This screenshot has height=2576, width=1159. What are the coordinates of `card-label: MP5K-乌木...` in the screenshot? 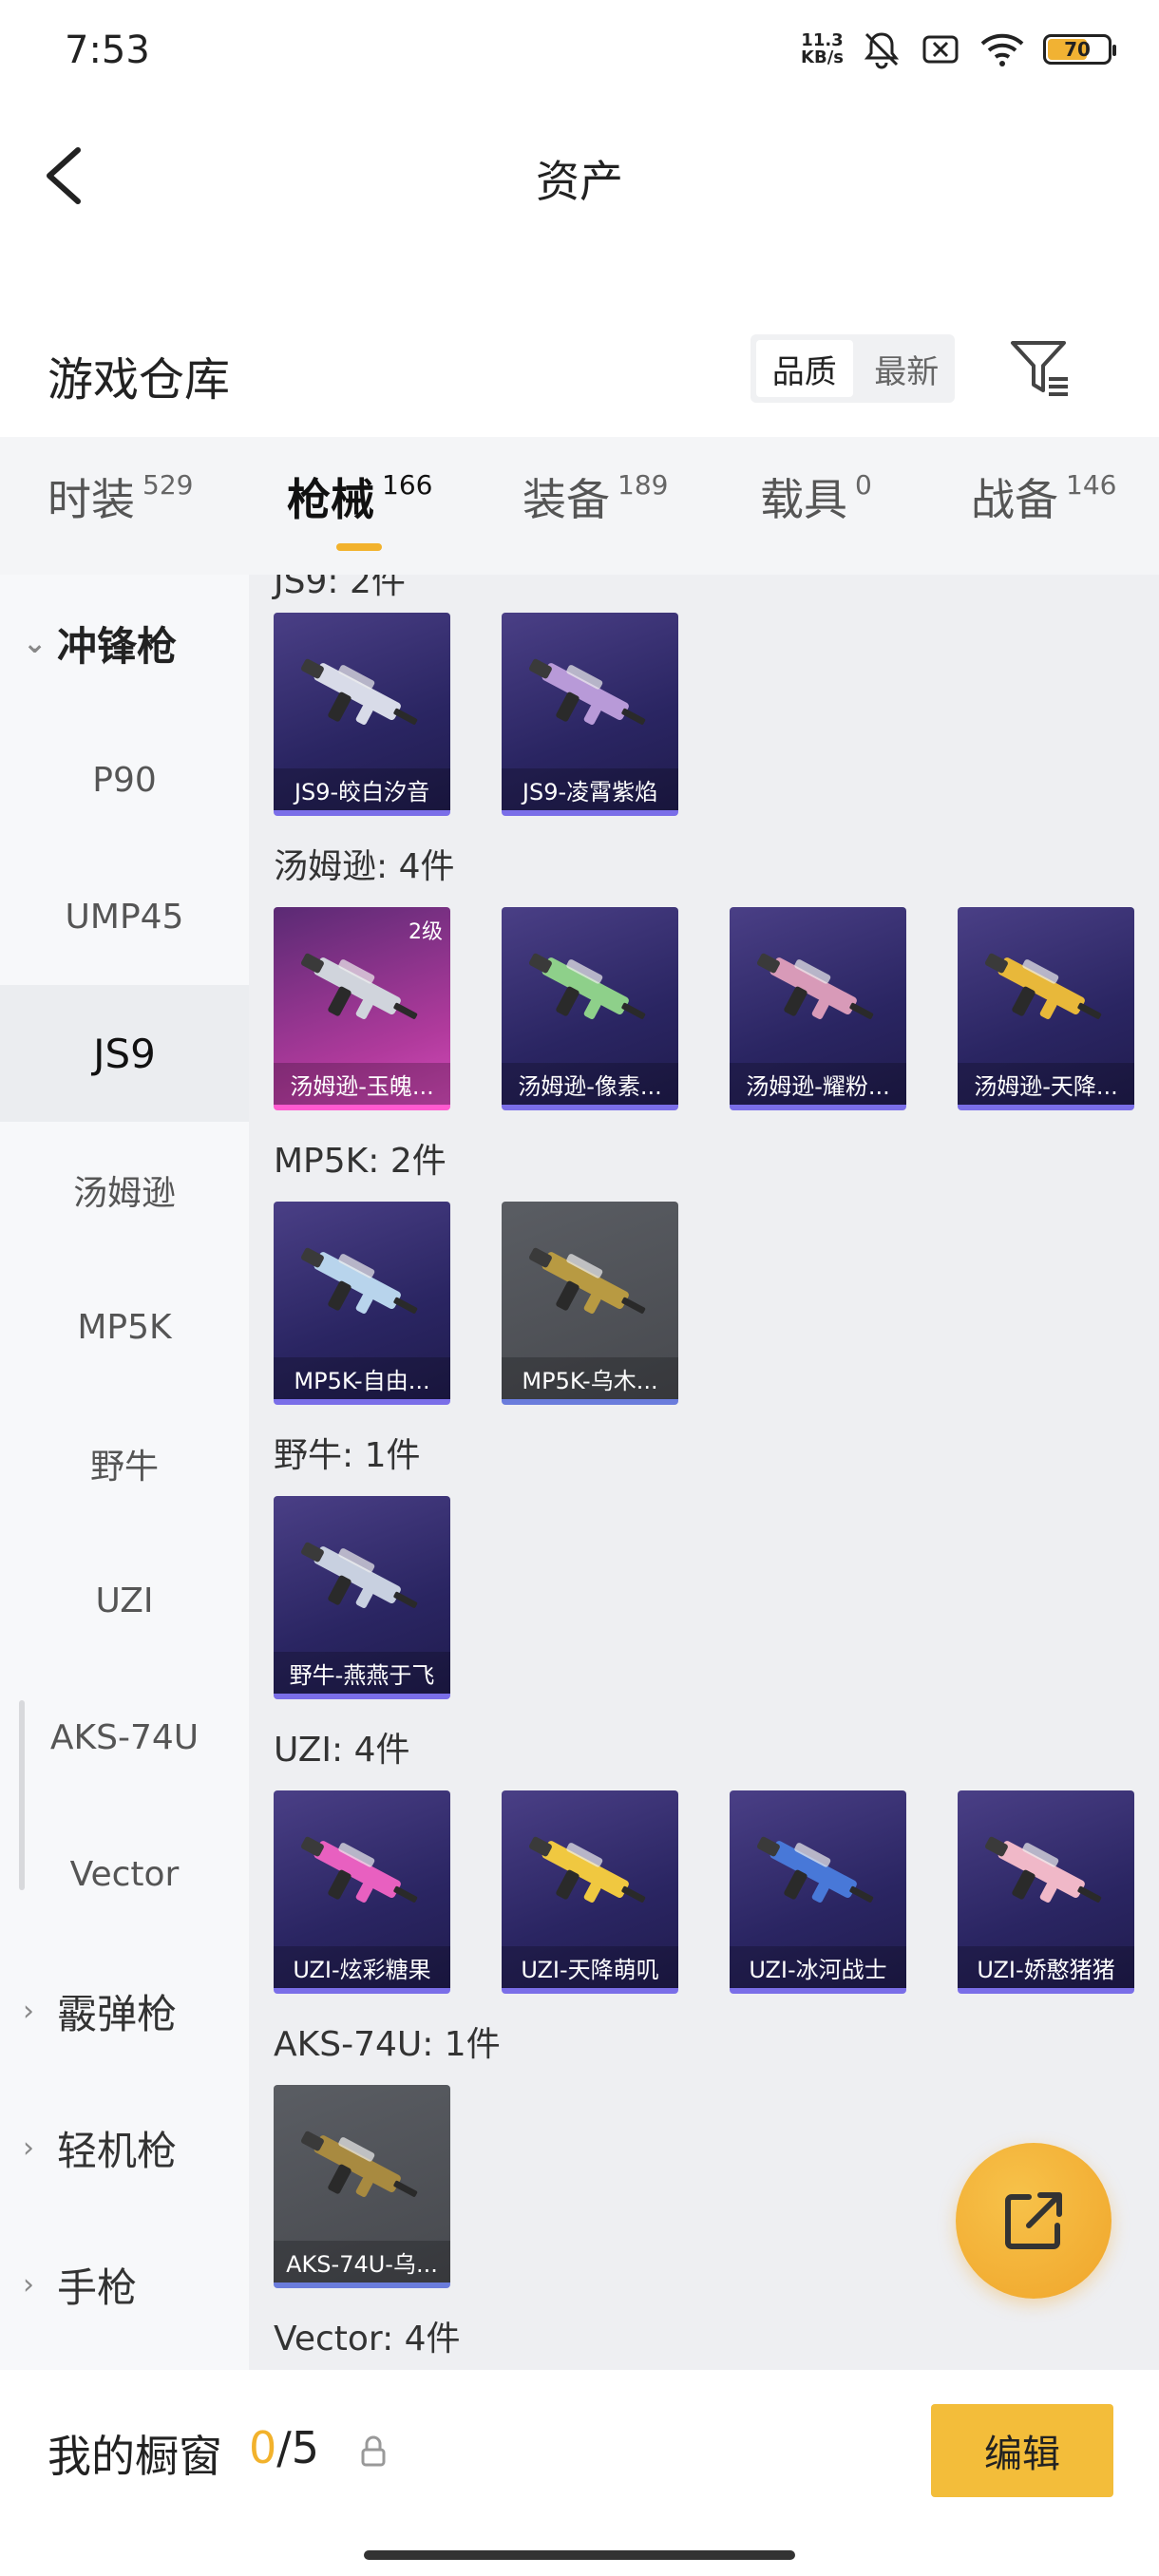 It's located at (590, 1378).